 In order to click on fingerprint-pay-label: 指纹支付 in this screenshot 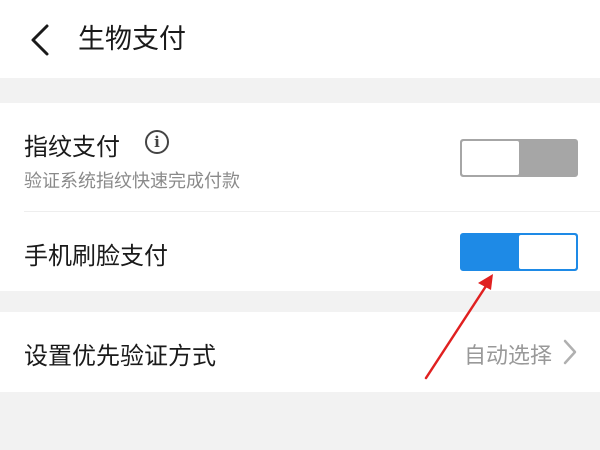, I will do `click(72, 147)`.